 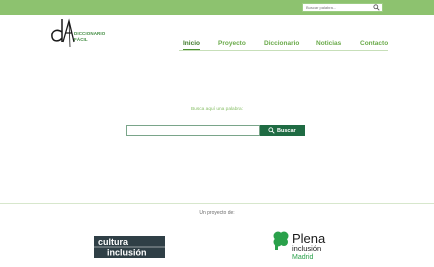 I want to click on main-search-input, so click(x=193, y=130).